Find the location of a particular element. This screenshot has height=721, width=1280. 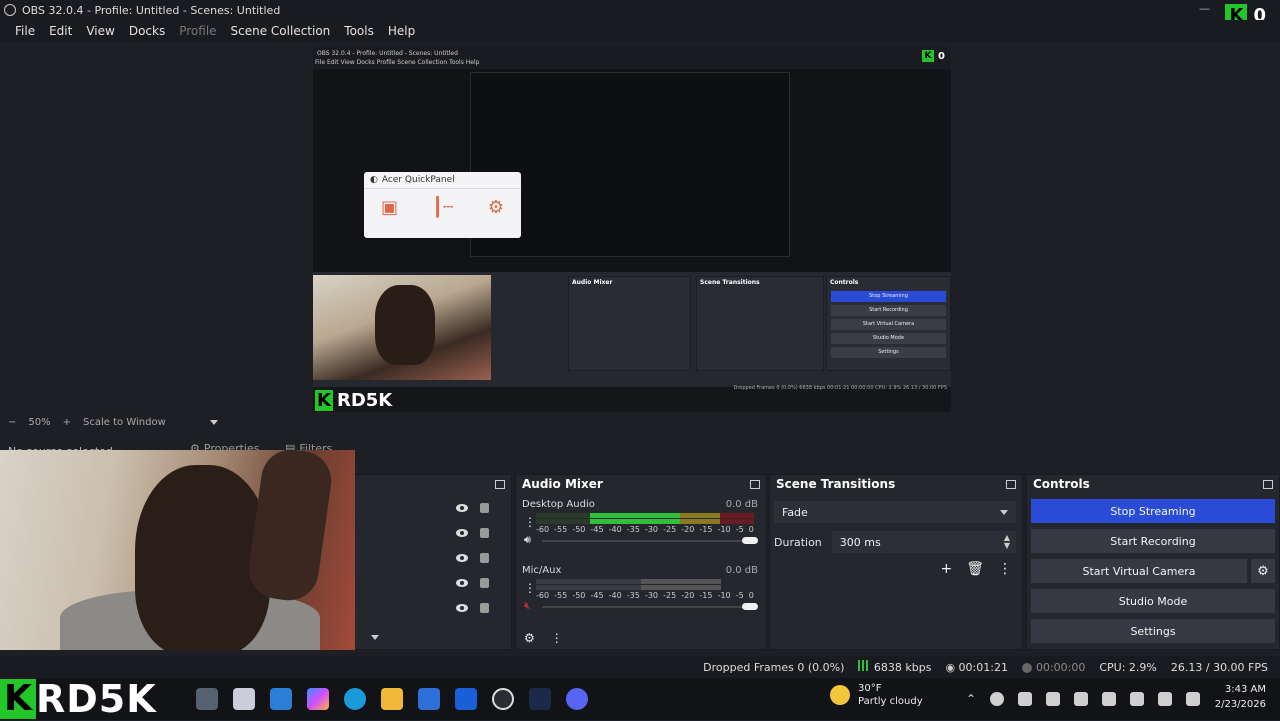

start-virtual-camera-button: Start Virtual Camera is located at coordinates (1139, 571).